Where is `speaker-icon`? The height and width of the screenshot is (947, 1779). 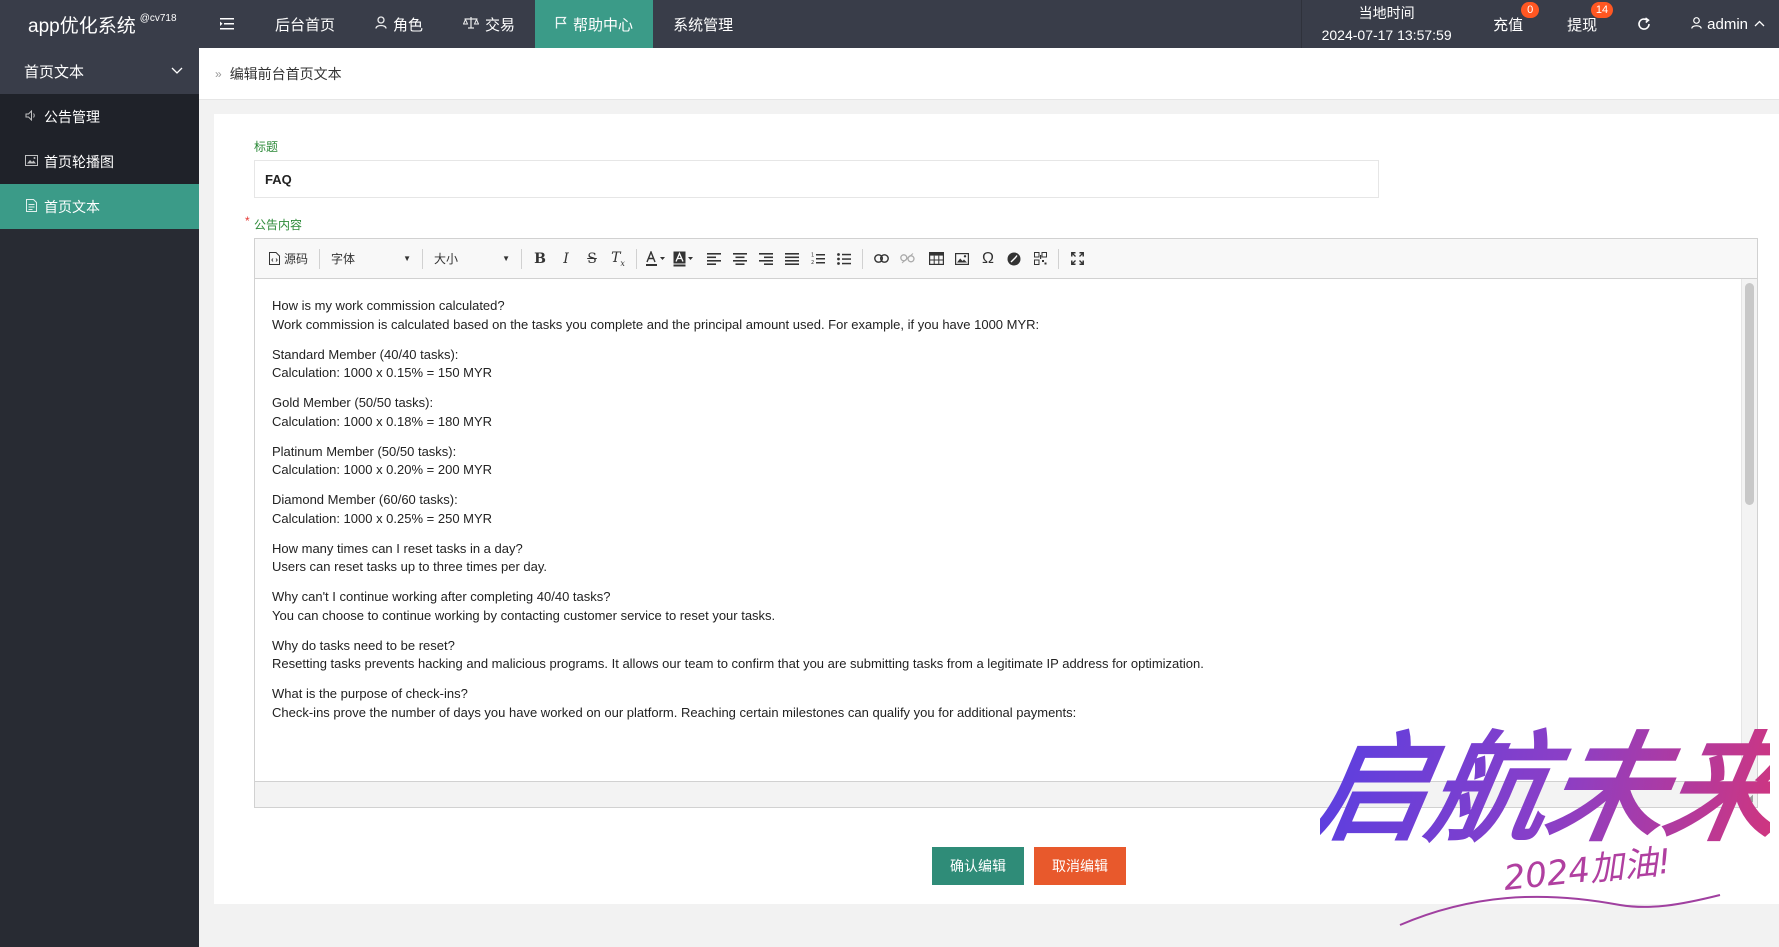 speaker-icon is located at coordinates (31, 116).